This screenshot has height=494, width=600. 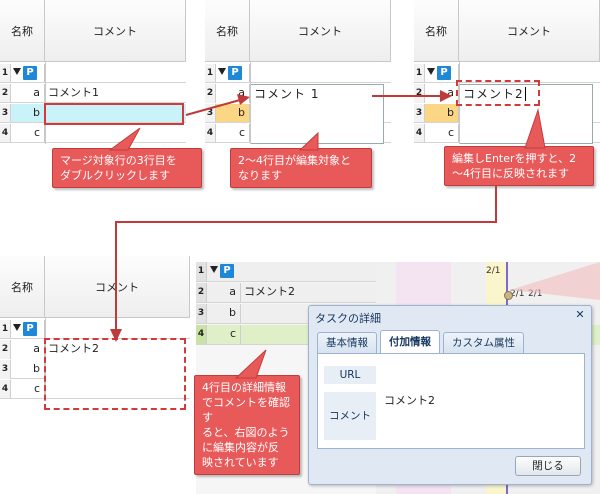 I want to click on table-row: 4 c, so click(x=93, y=133).